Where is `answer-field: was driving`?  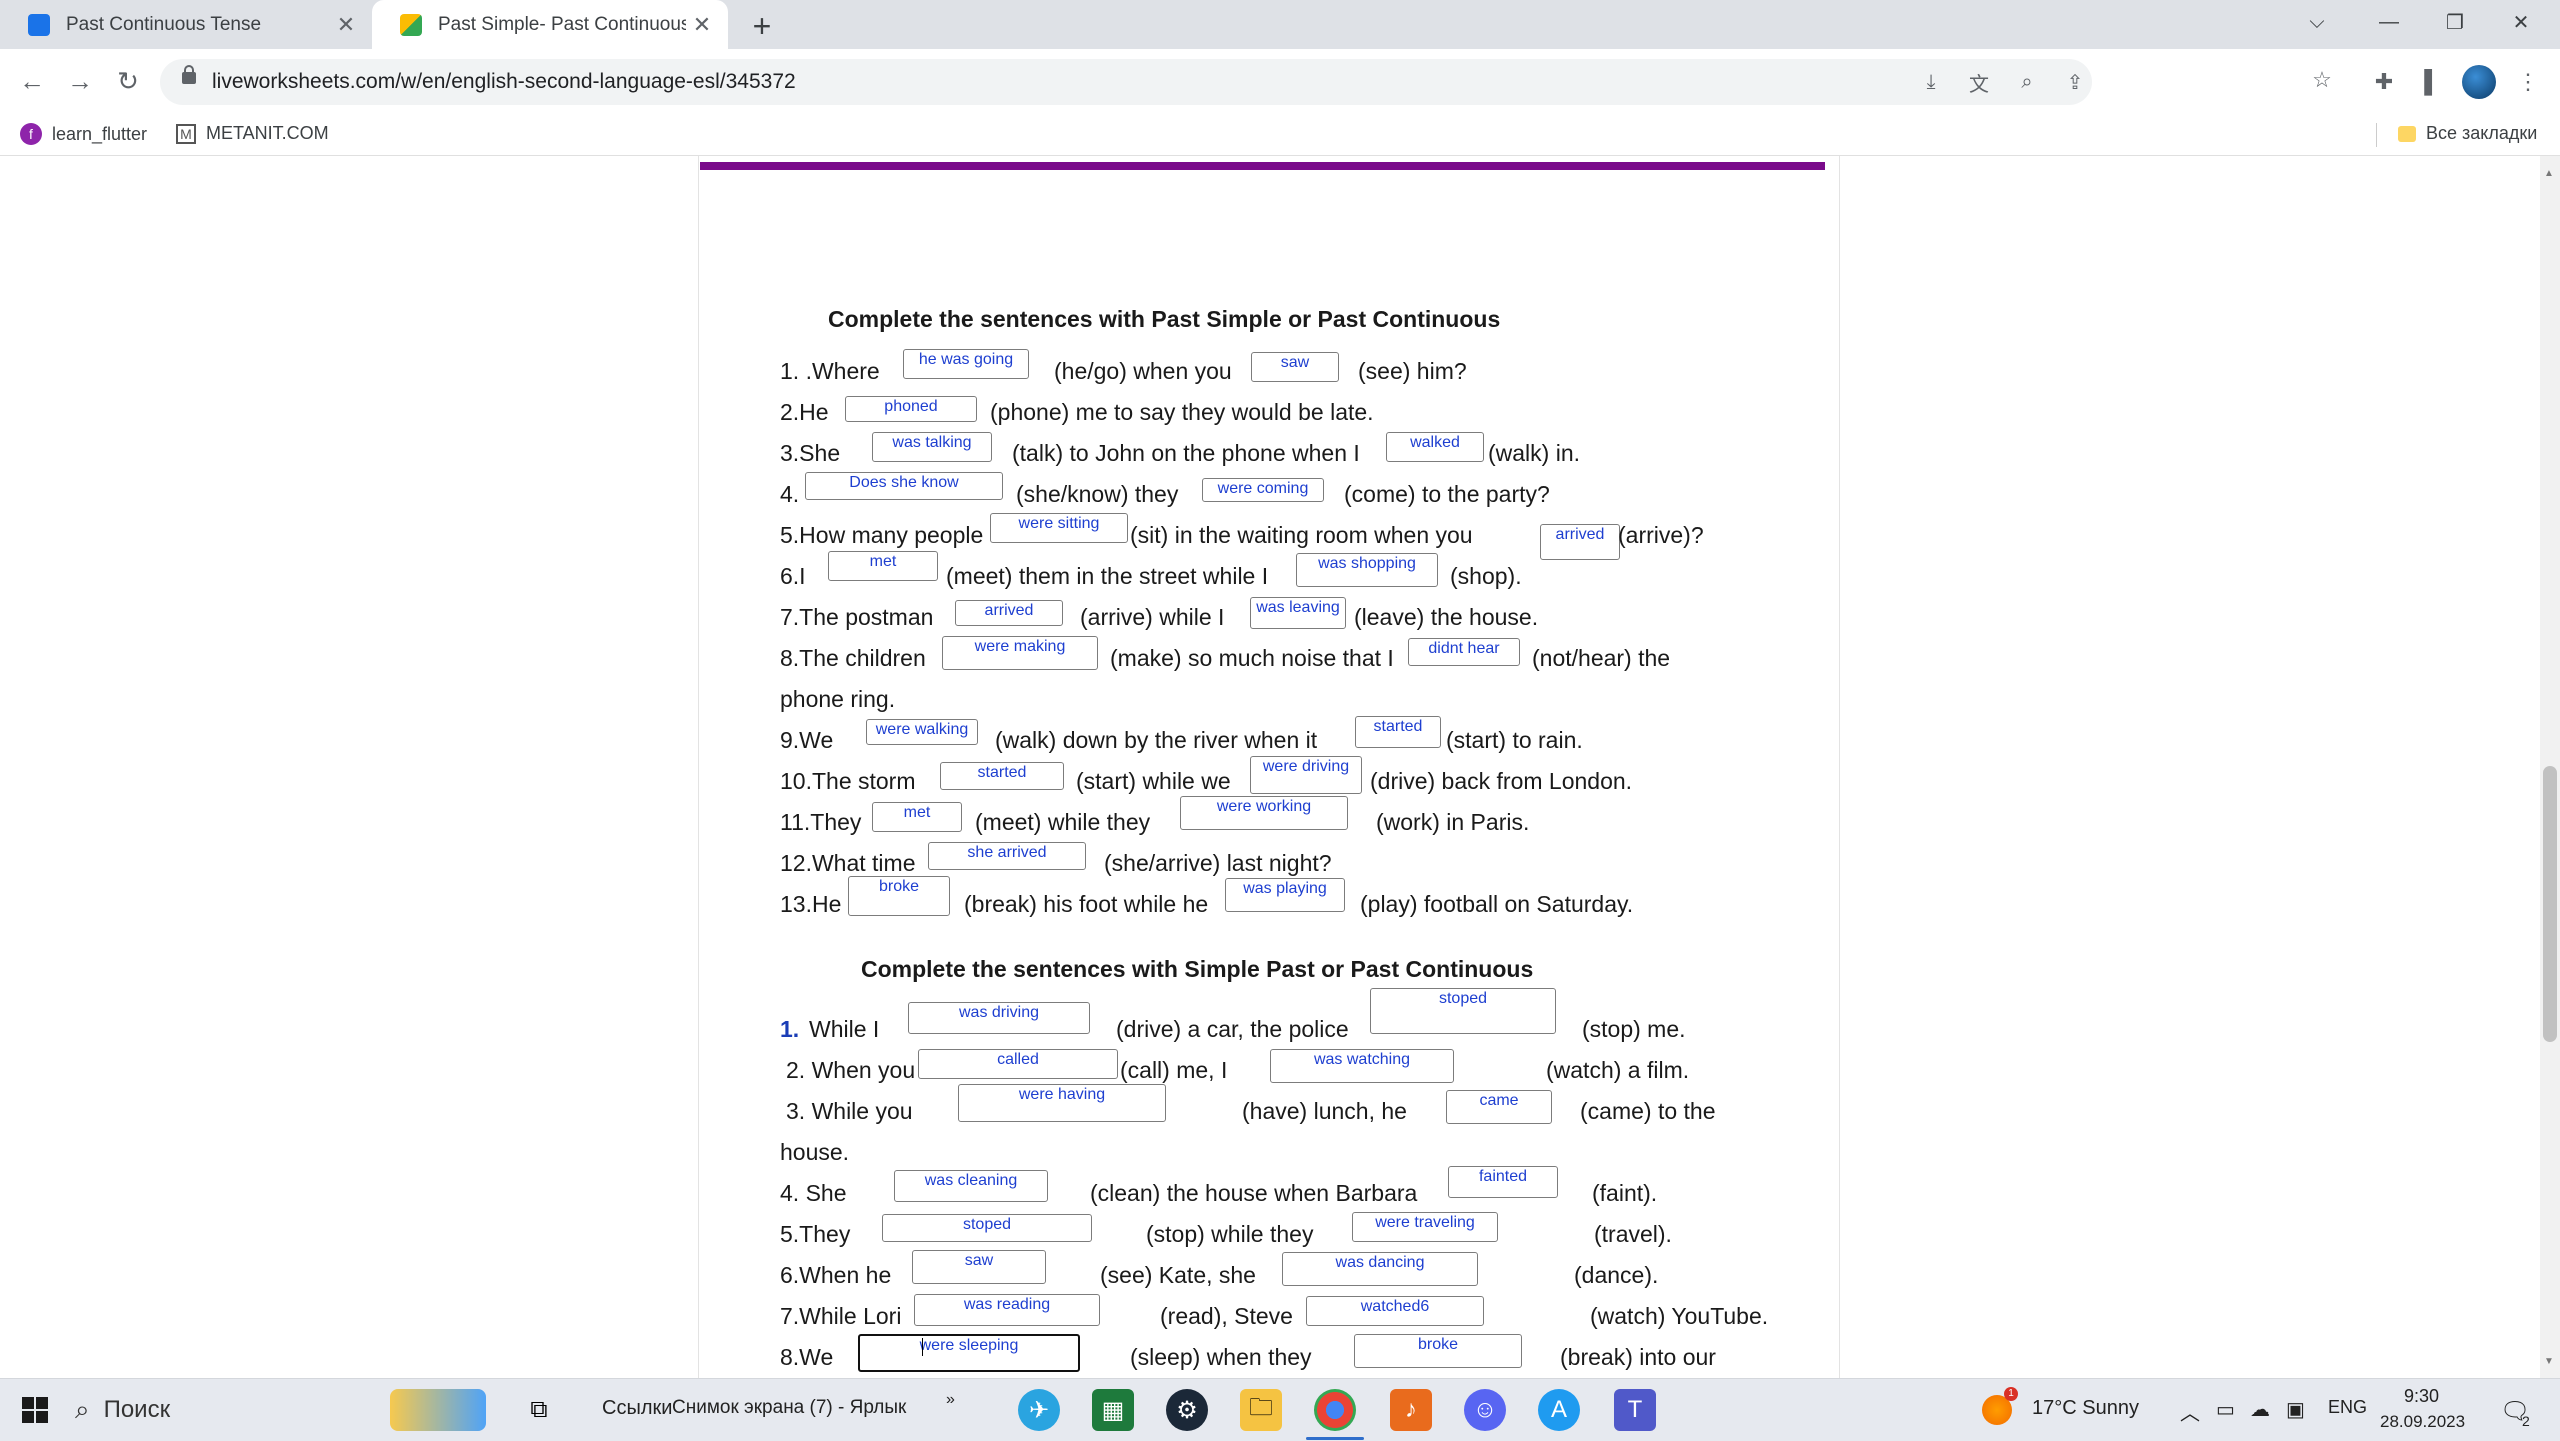 answer-field: was driving is located at coordinates (999, 1018).